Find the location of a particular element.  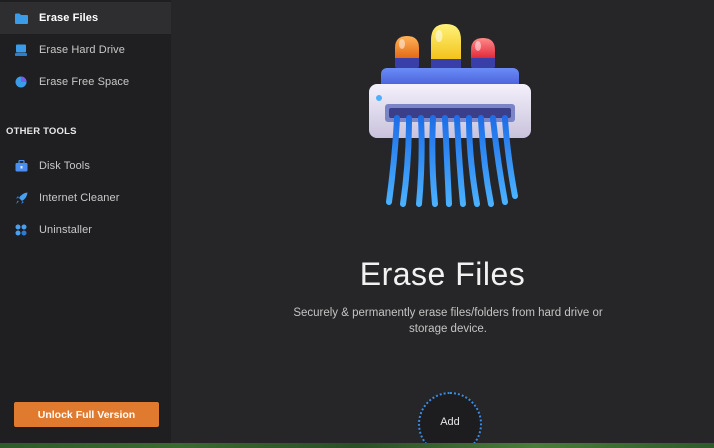

sidebar-item-erase-hard-drive: Erase Hard Drive is located at coordinates (85, 50).